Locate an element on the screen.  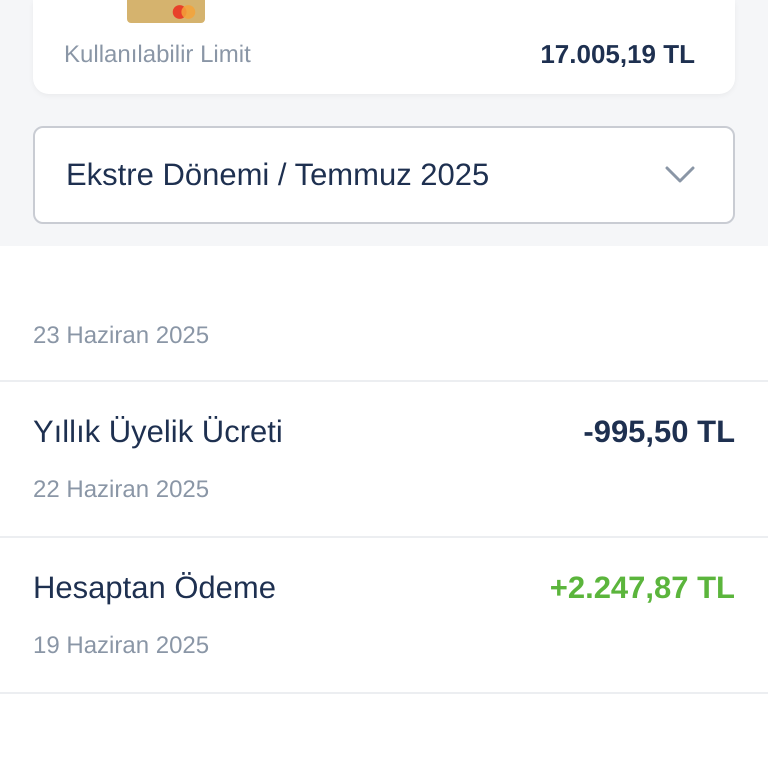
statement-period-dropdown: Ekstre Dönemi / Temmuz 2025 is located at coordinates (384, 175).